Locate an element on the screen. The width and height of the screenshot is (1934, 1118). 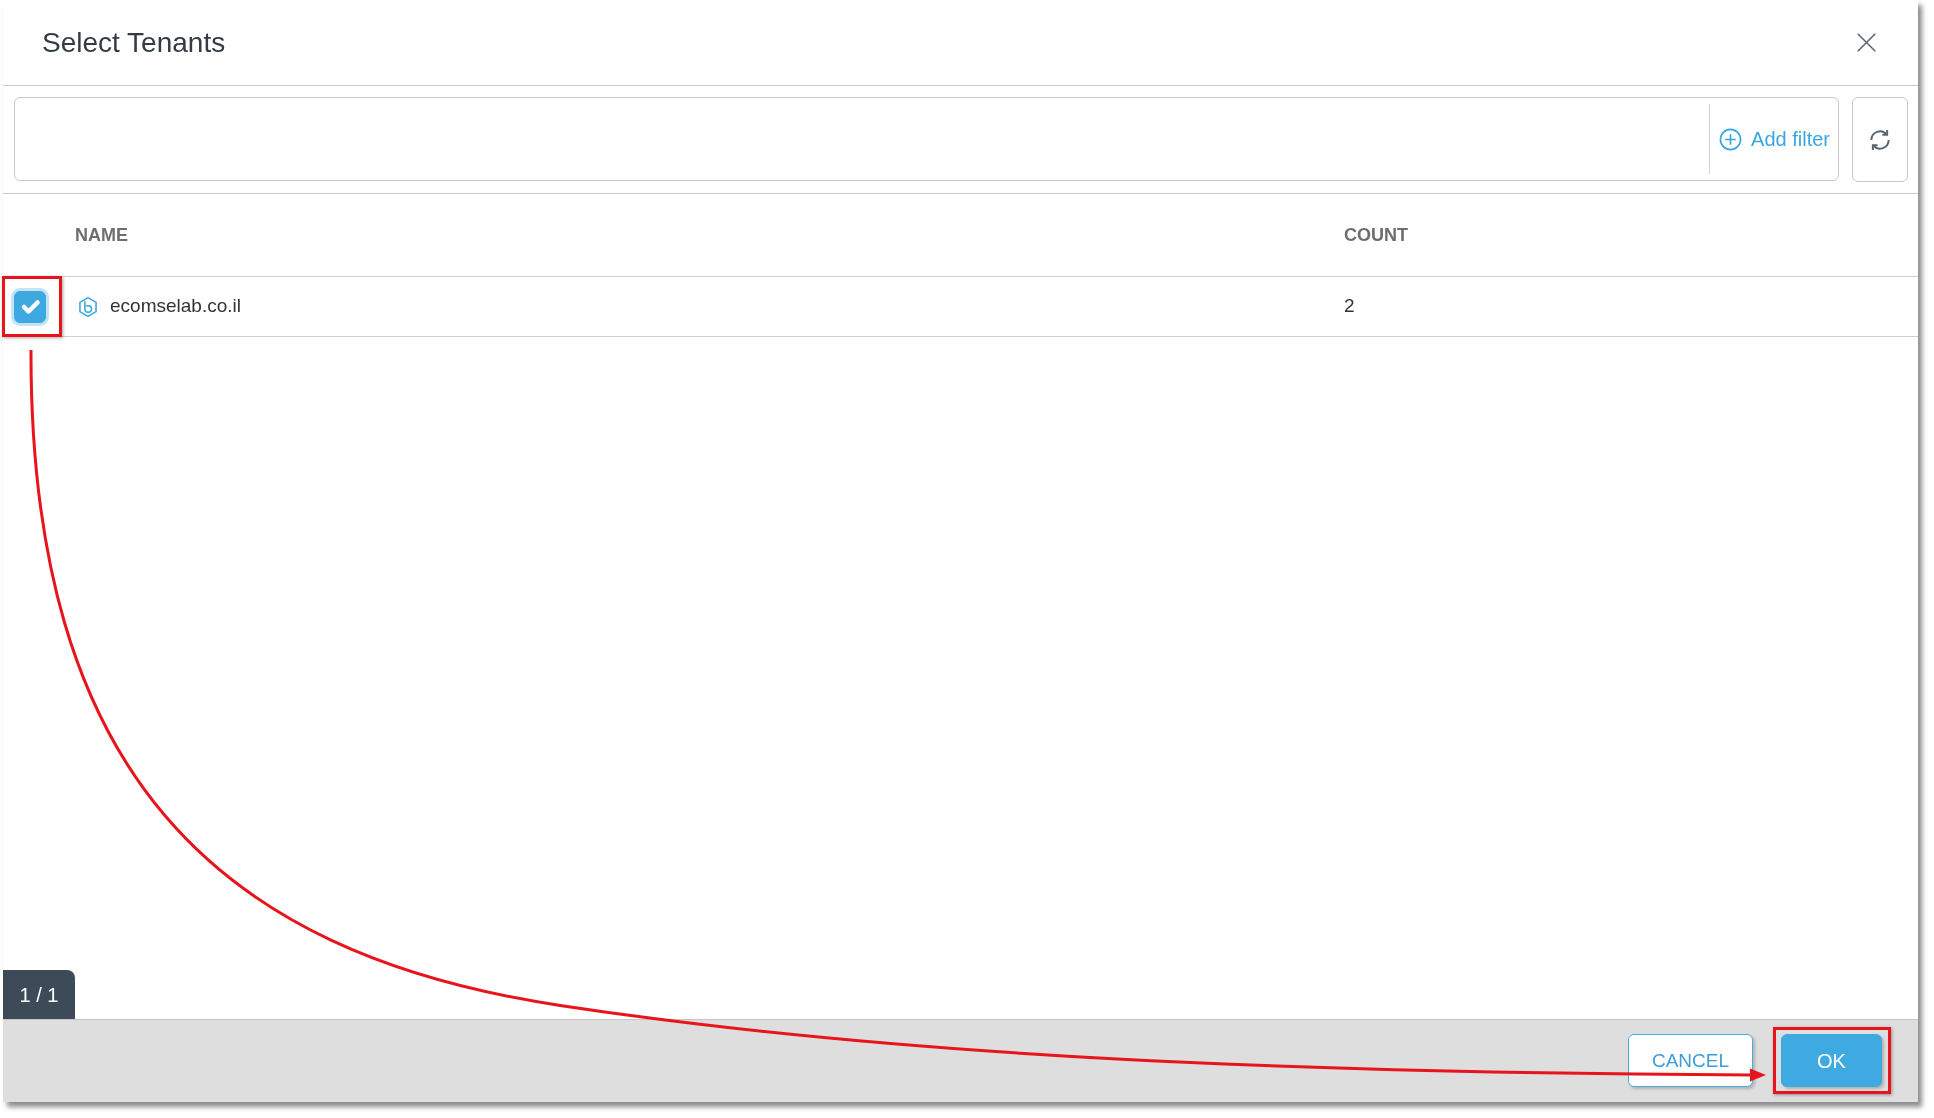
close-button is located at coordinates (1866, 42).